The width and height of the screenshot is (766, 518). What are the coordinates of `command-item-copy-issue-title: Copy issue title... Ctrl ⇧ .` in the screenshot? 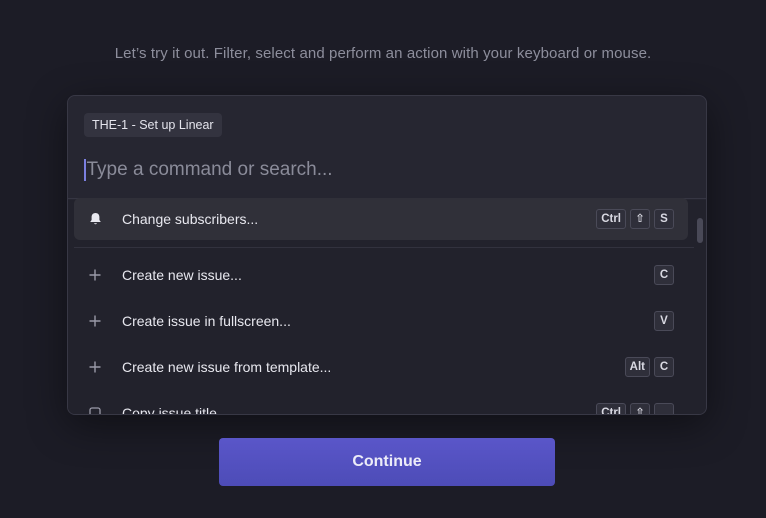 It's located at (381, 403).